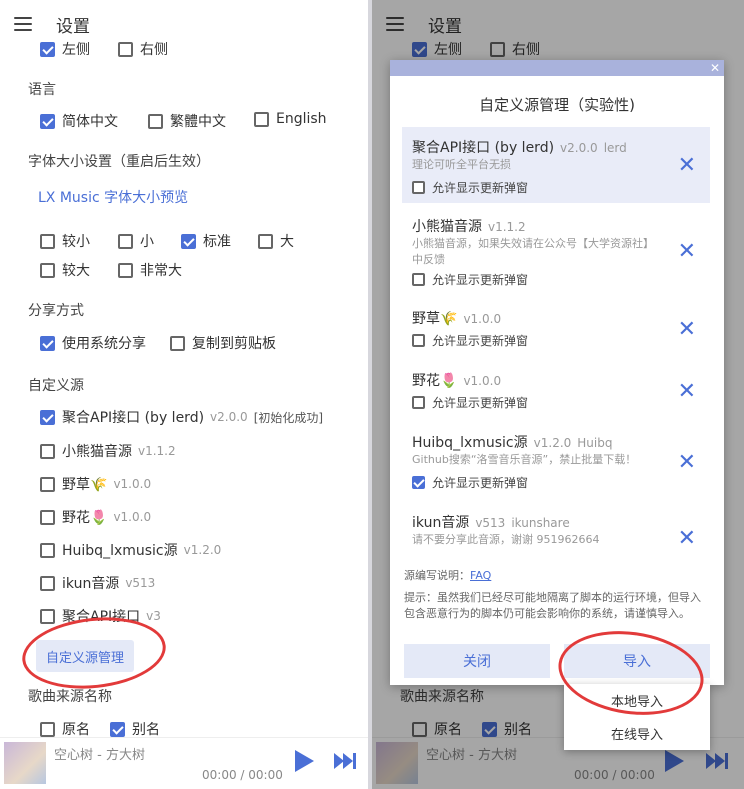 Image resolution: width=744 pixels, height=789 pixels. I want to click on song-source-name-original: 原名, so click(65, 729).